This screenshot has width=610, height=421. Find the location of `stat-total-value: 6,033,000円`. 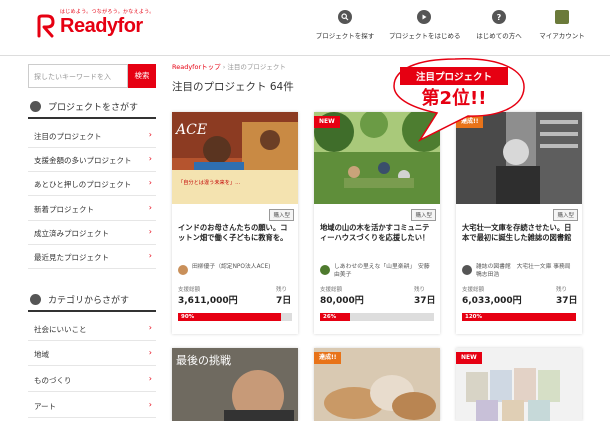

stat-total-value: 6,033,000円 is located at coordinates (492, 301).